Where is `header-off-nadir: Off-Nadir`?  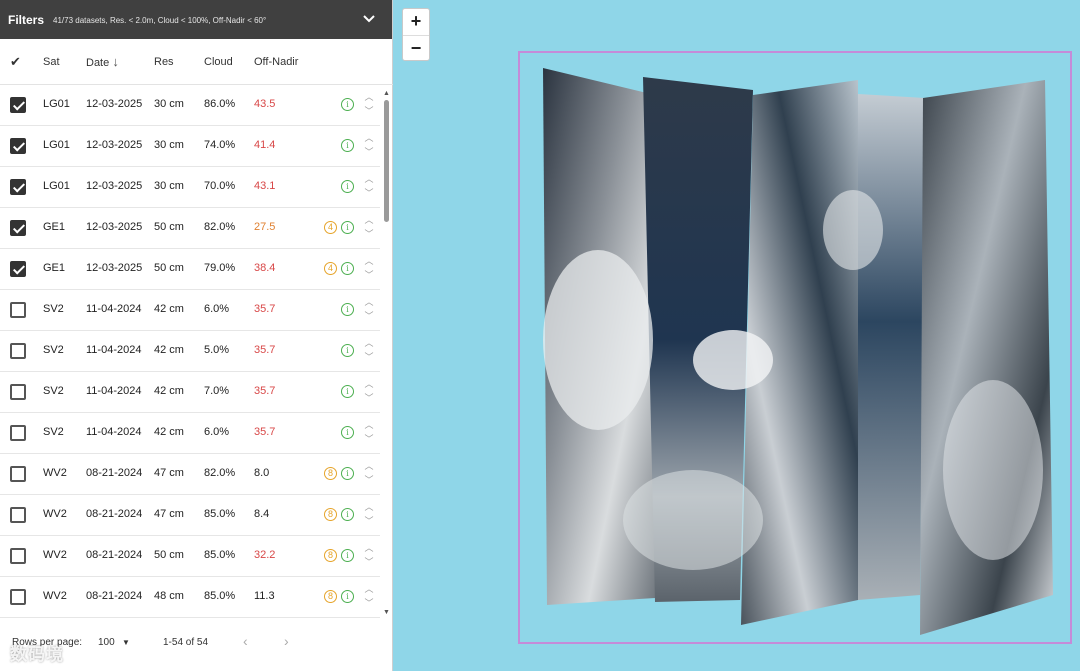
header-off-nadir: Off-Nadir is located at coordinates (276, 62).